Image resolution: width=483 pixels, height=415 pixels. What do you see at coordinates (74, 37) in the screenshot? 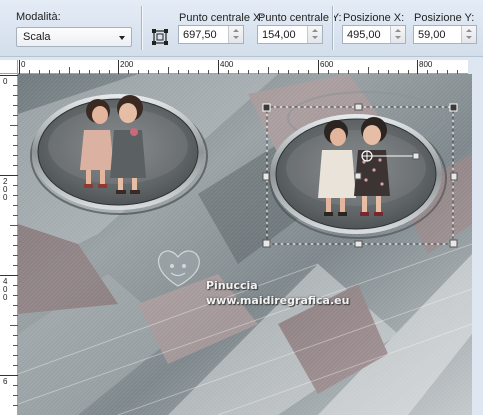
I see `mode-dropdown: Scala` at bounding box center [74, 37].